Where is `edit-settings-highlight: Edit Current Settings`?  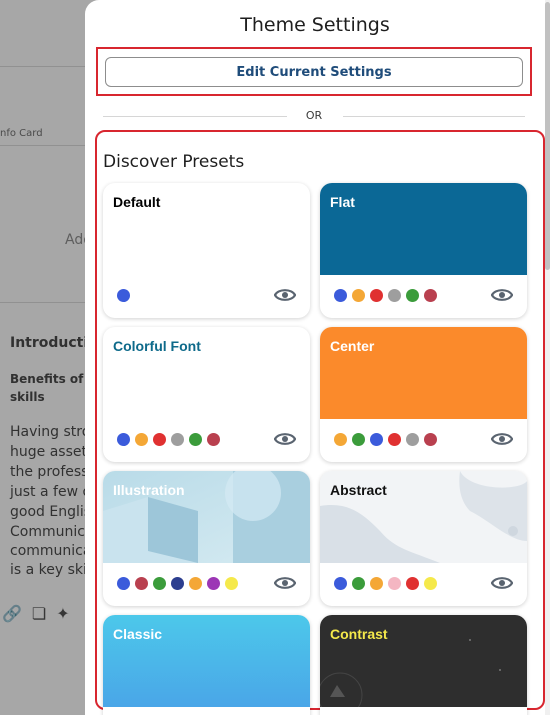 edit-settings-highlight: Edit Current Settings is located at coordinates (314, 71).